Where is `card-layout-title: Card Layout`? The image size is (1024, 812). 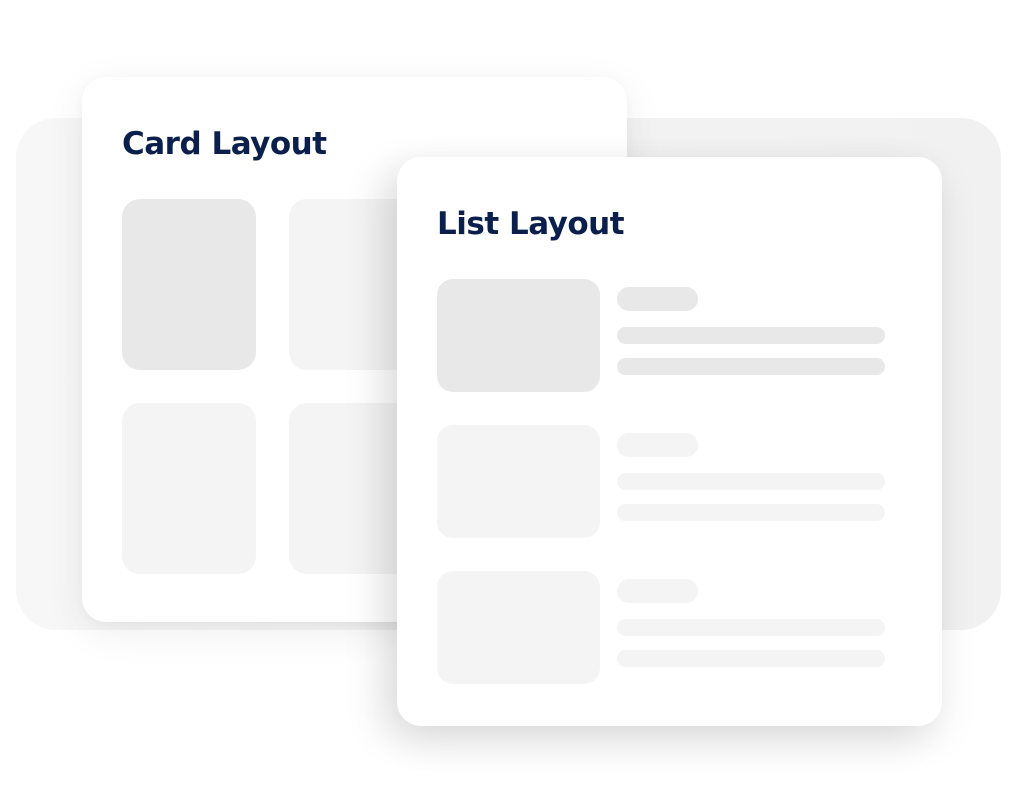 card-layout-title: Card Layout is located at coordinates (224, 144).